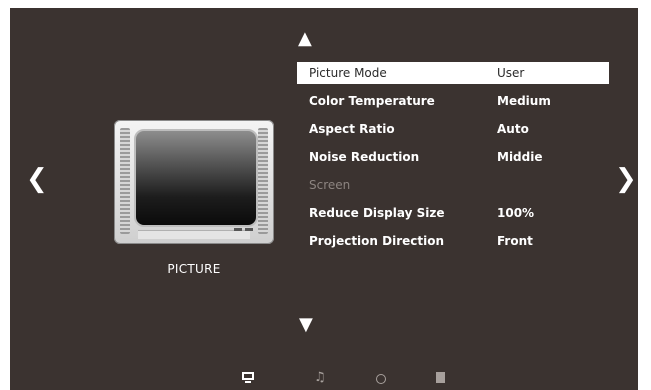 The image size is (651, 390). What do you see at coordinates (305, 39) in the screenshot?
I see `up-arrow-icon: ▲` at bounding box center [305, 39].